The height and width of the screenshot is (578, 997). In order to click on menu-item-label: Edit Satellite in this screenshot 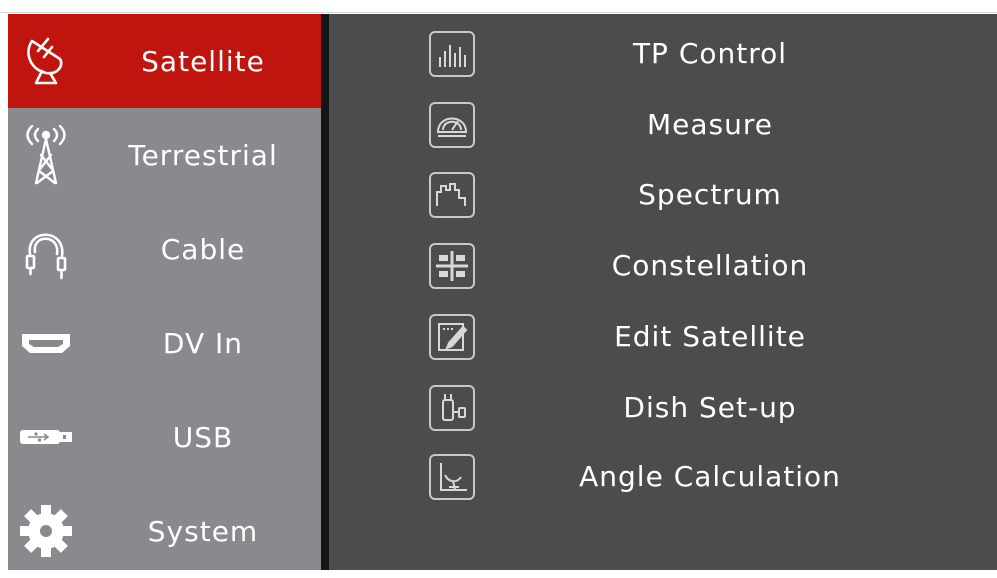, I will do `click(710, 336)`.